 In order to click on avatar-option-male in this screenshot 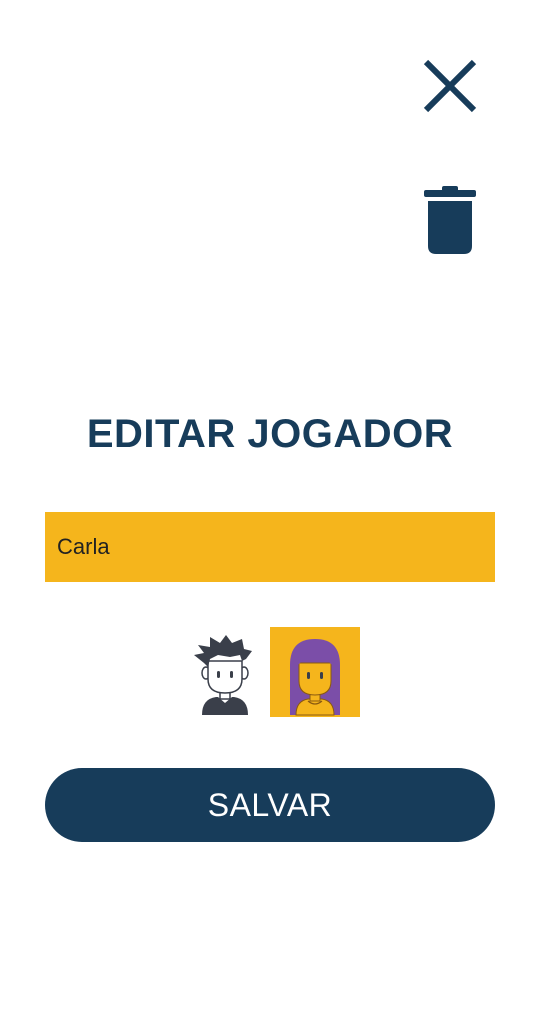, I will do `click(225, 672)`.